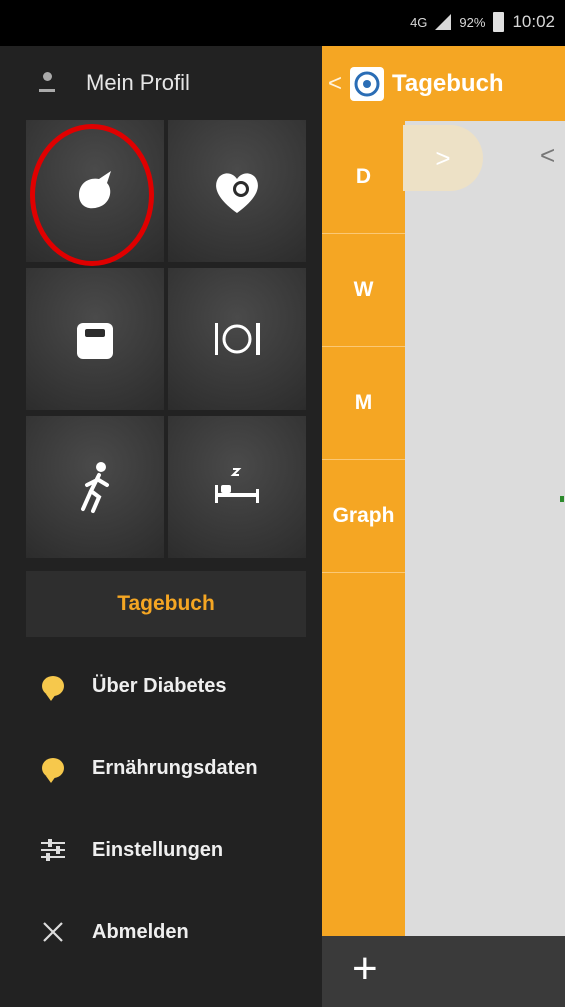  I want to click on diary-button: Tagebuch, so click(166, 604).